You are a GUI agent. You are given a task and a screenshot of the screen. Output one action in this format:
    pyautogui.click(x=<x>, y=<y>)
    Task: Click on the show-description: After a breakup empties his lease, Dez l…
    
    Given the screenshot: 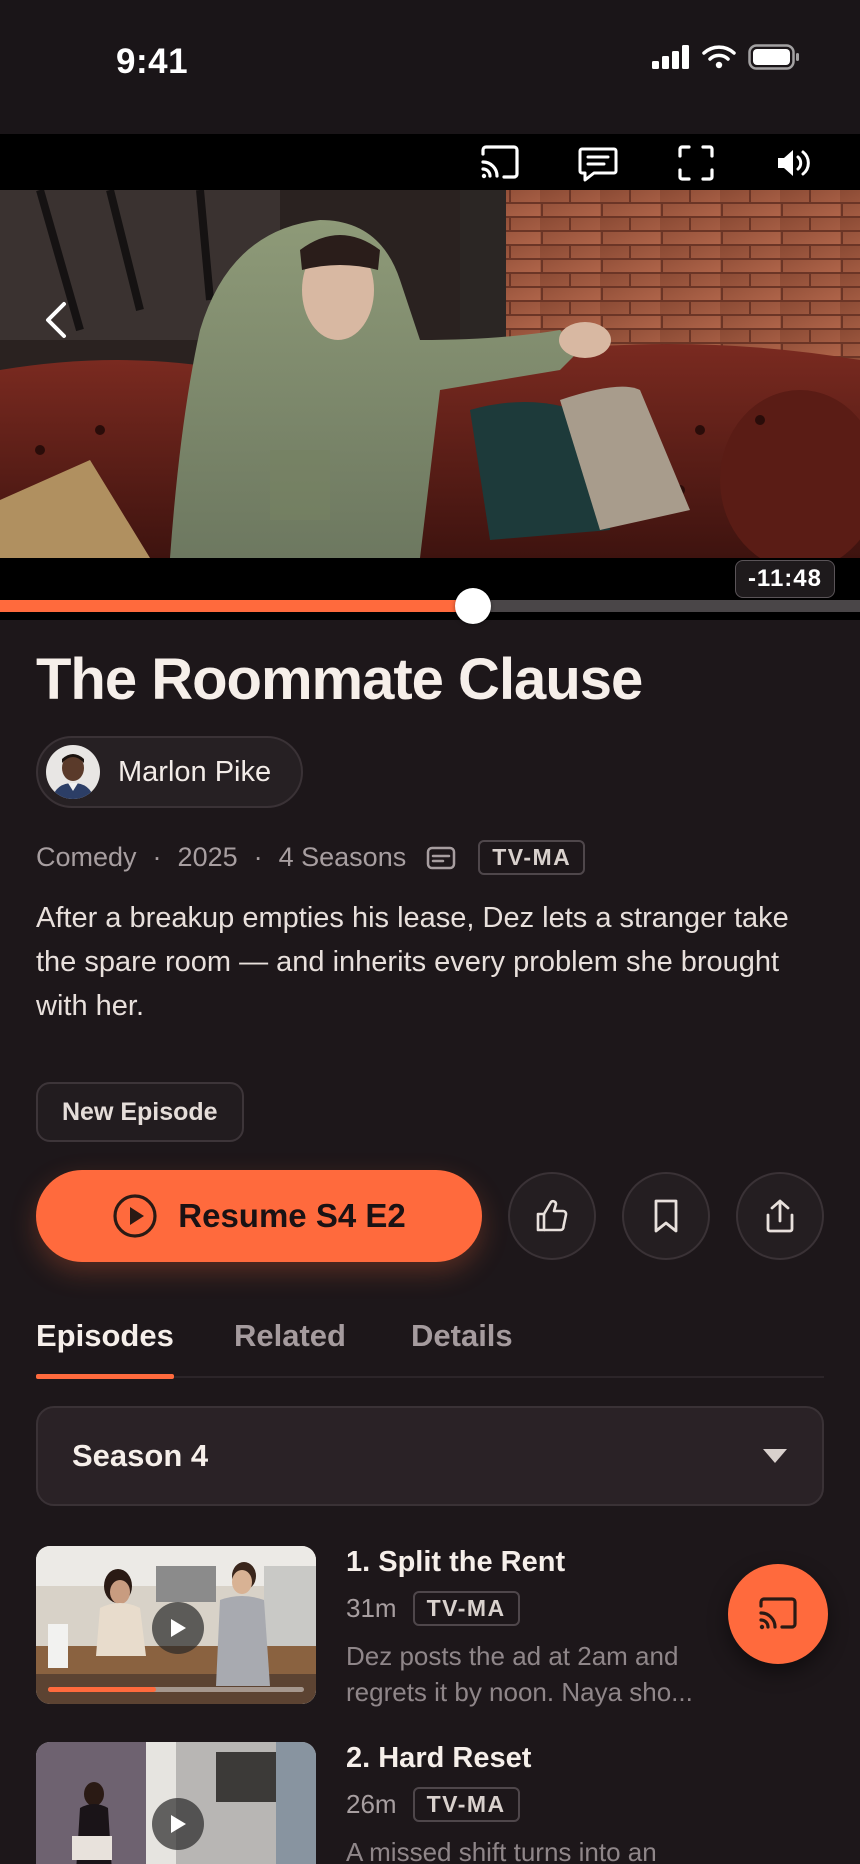 What is the action you would take?
    pyautogui.click(x=412, y=962)
    